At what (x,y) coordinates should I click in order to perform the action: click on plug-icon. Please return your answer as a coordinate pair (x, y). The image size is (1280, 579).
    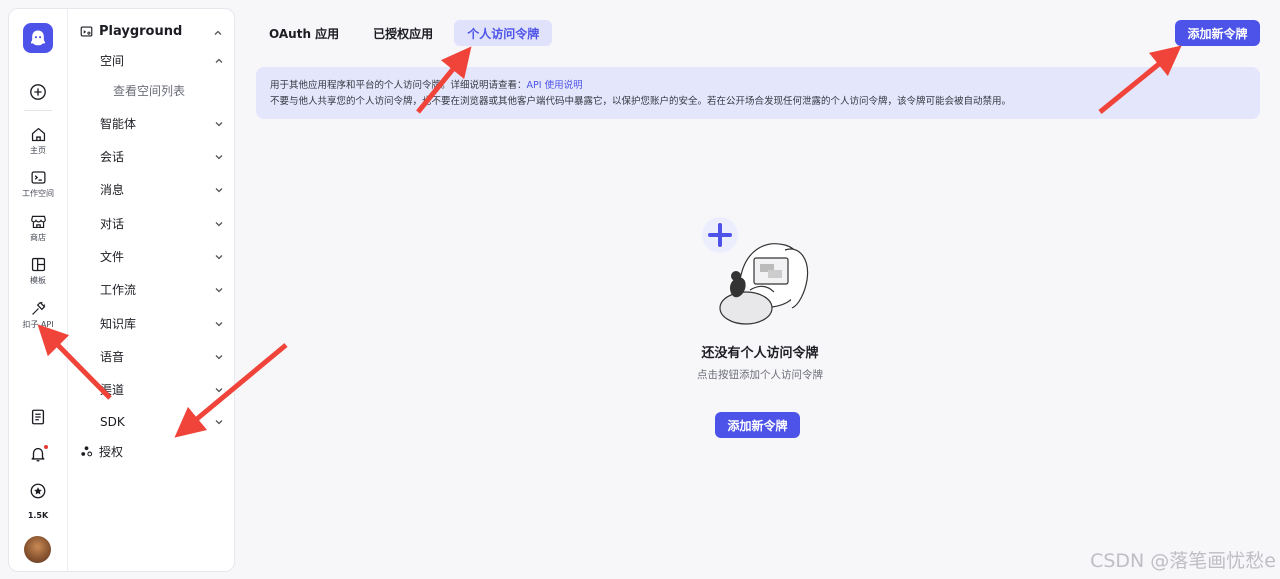
    Looking at the image, I should click on (38, 308).